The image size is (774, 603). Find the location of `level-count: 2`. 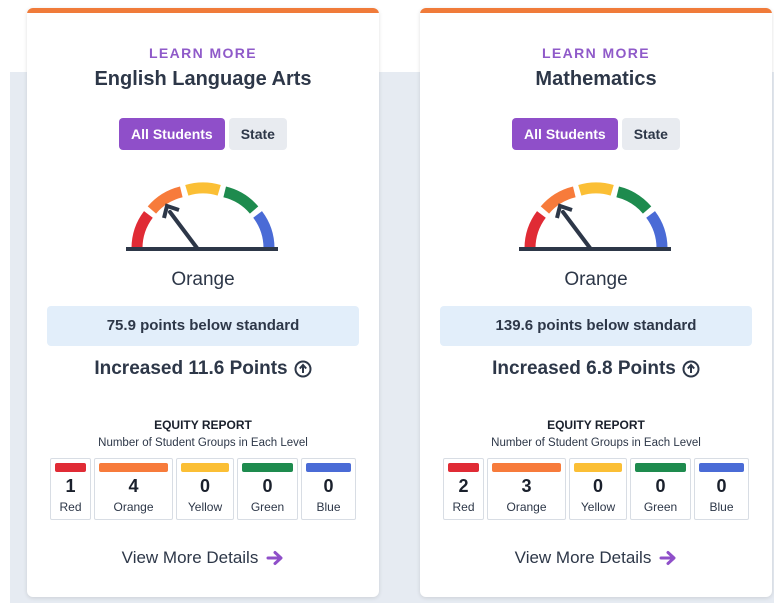

level-count: 2 is located at coordinates (463, 486).